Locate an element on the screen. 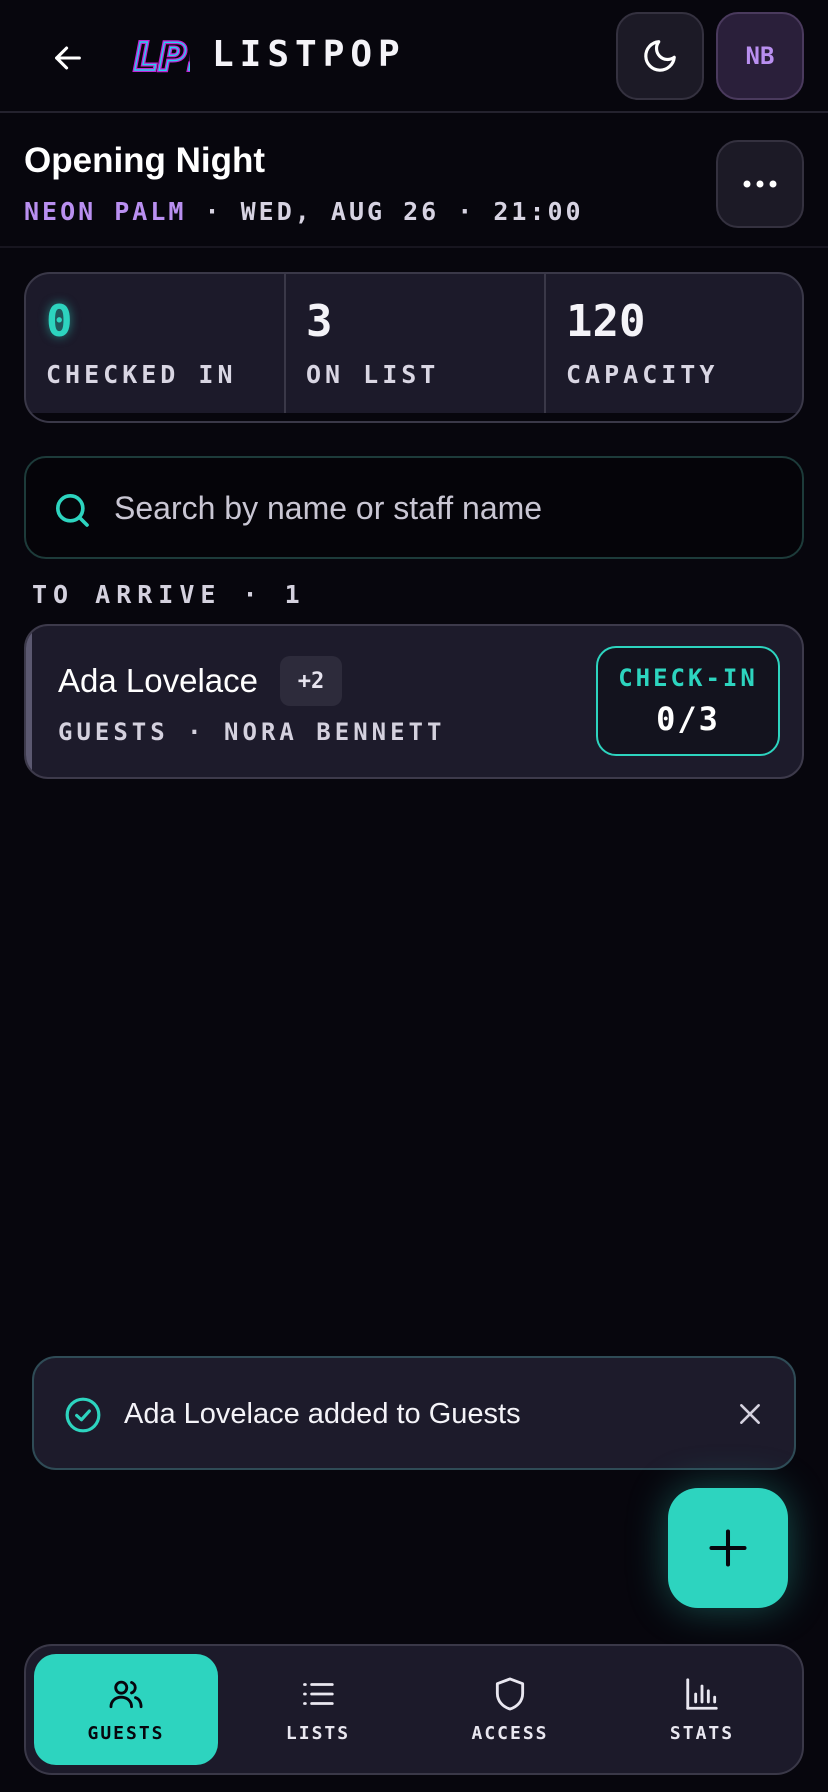 The image size is (828, 1792). checked-in-label: CHECKED IN is located at coordinates (141, 374).